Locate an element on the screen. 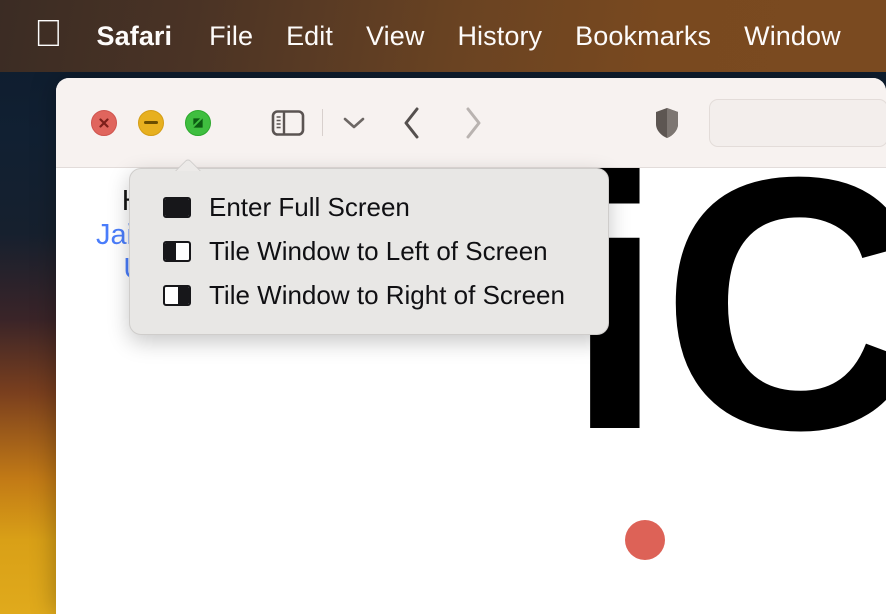 The width and height of the screenshot is (886, 614). menu-item-view: View is located at coordinates (395, 36).